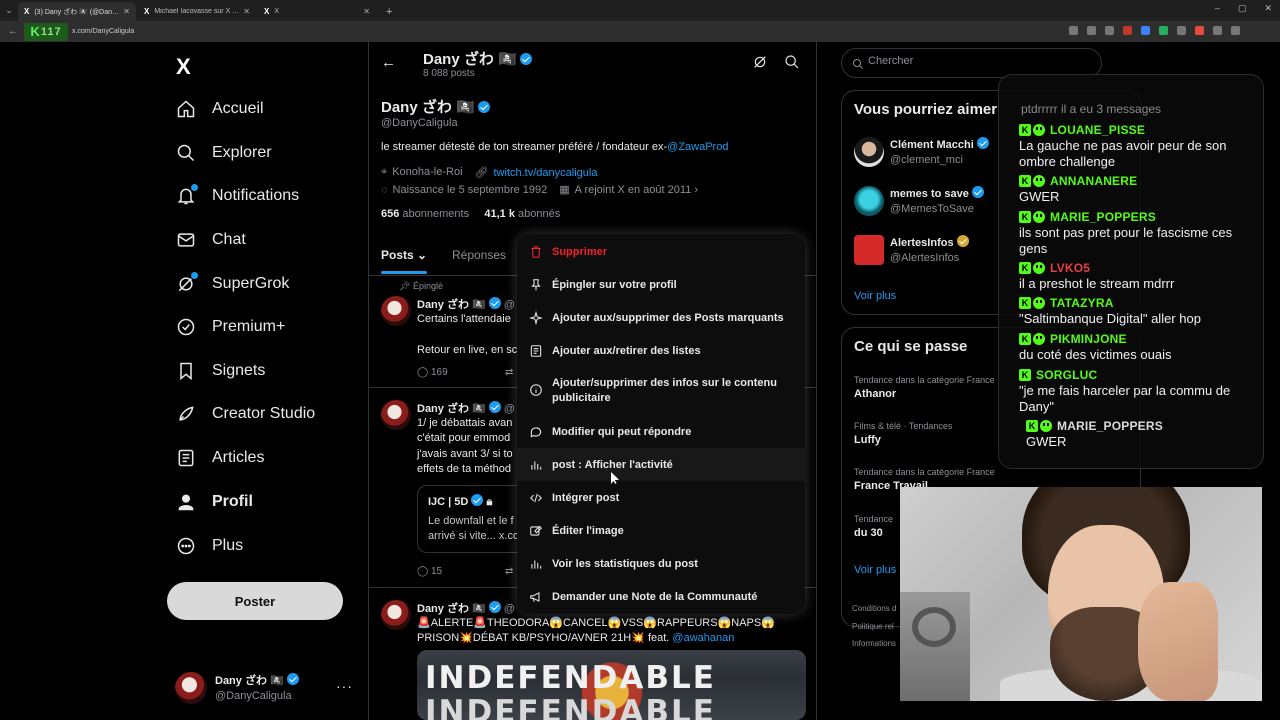 This screenshot has height=720, width=1280. Describe the element at coordinates (13, 31) in the screenshot. I see `back-icon: ←` at that location.